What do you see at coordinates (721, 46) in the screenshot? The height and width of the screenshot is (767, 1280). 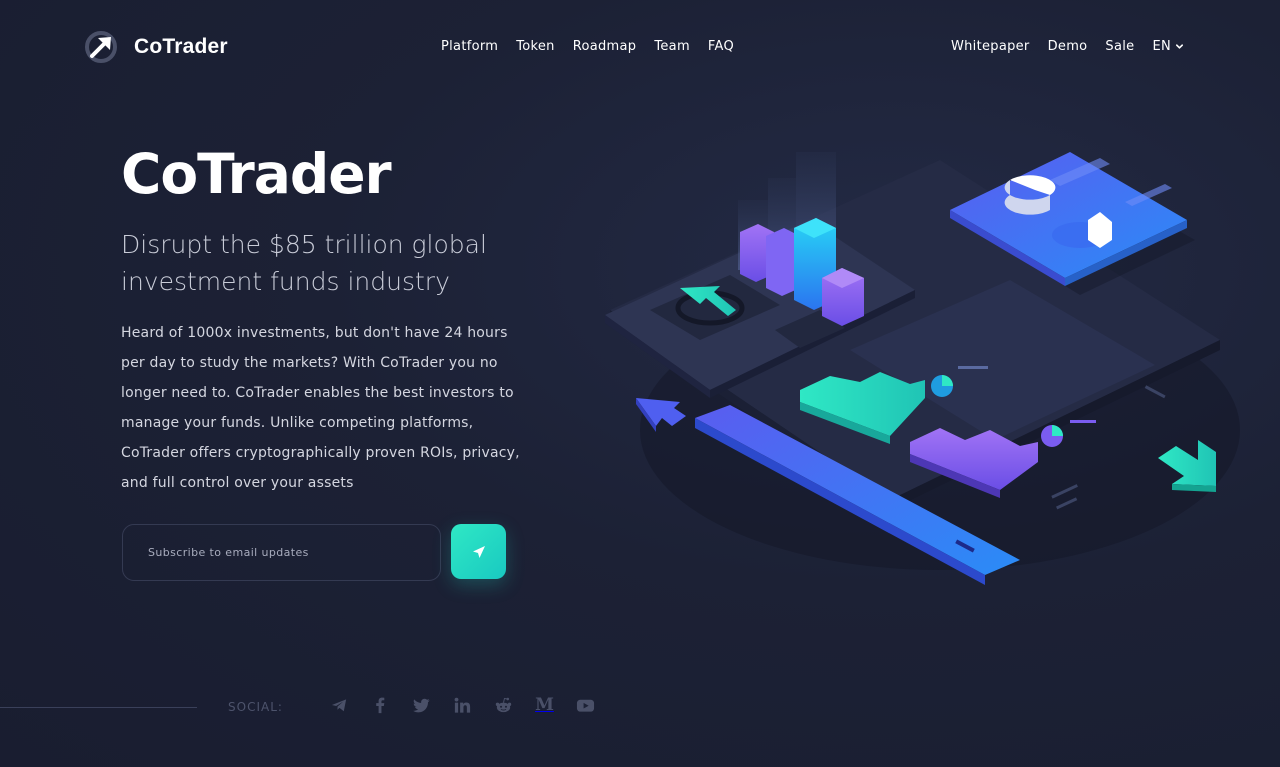 I see `nav-faq: FAQ` at bounding box center [721, 46].